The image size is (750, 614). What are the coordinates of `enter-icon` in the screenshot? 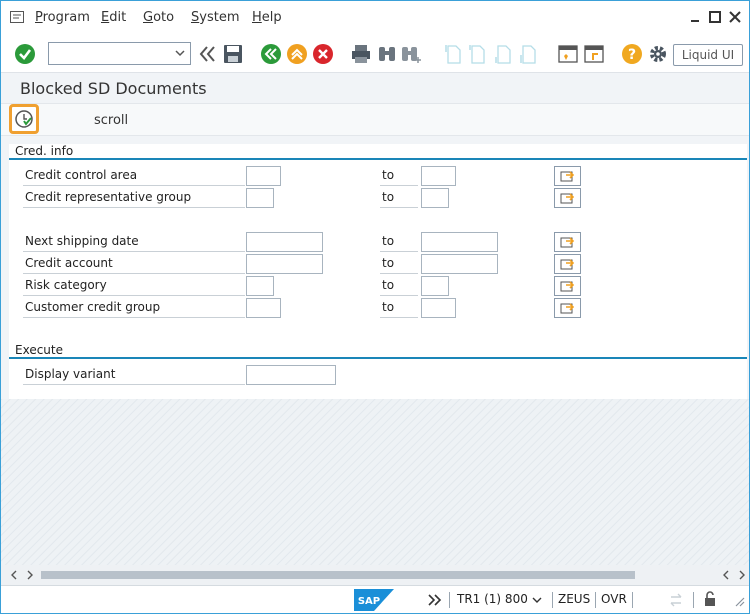 It's located at (25, 54).